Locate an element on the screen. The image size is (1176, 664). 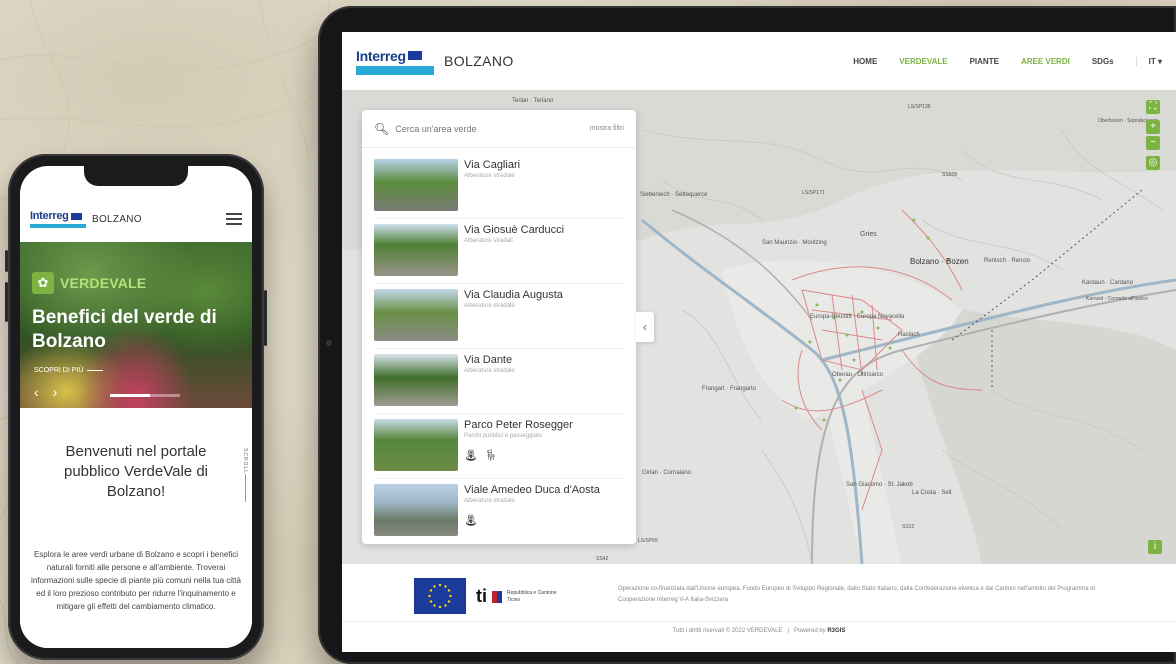
nav-aree-verdi: AREE VERDI is located at coordinates (1045, 61).